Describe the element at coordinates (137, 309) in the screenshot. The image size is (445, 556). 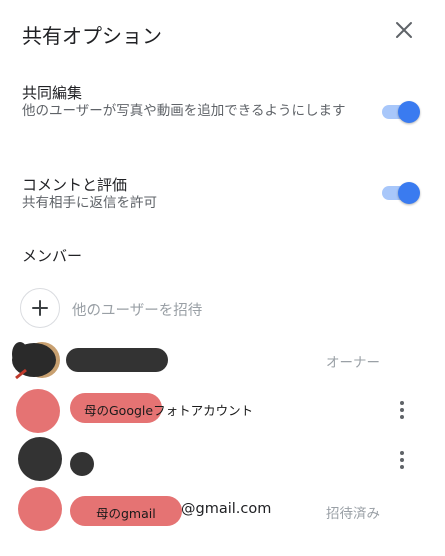
I see `invite-label: 他のユーザーを招待` at that location.